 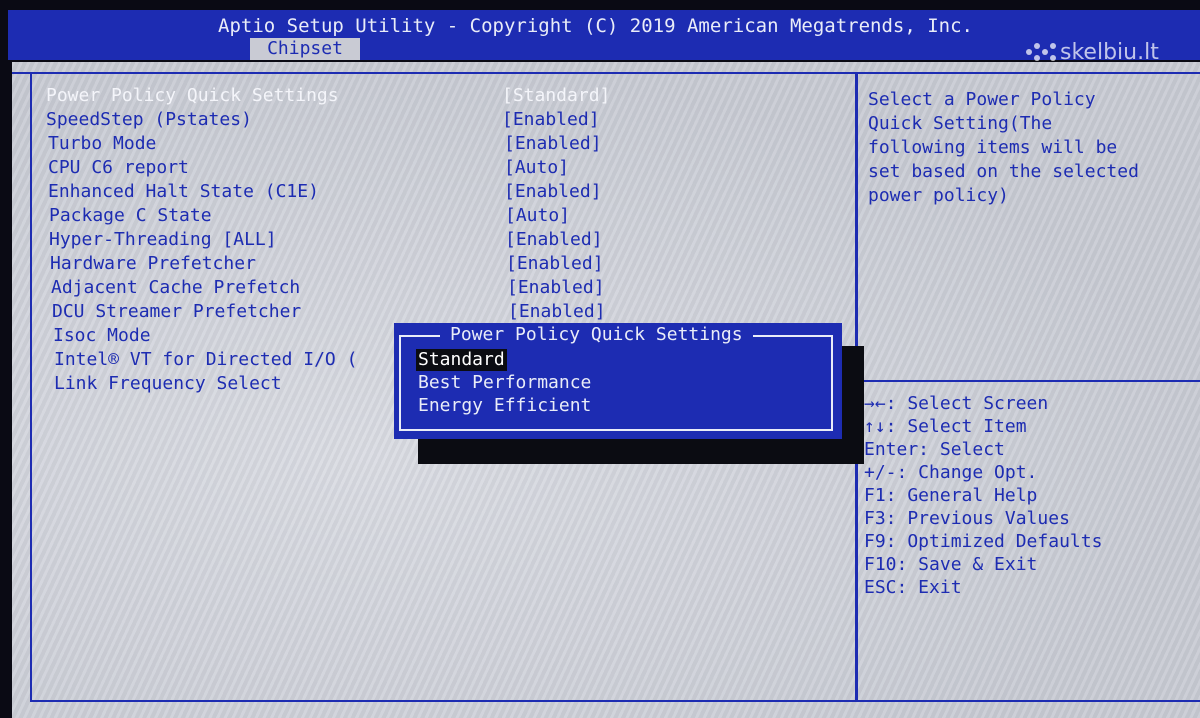 I want to click on popup-option: Energy Efficient, so click(x=504, y=406).